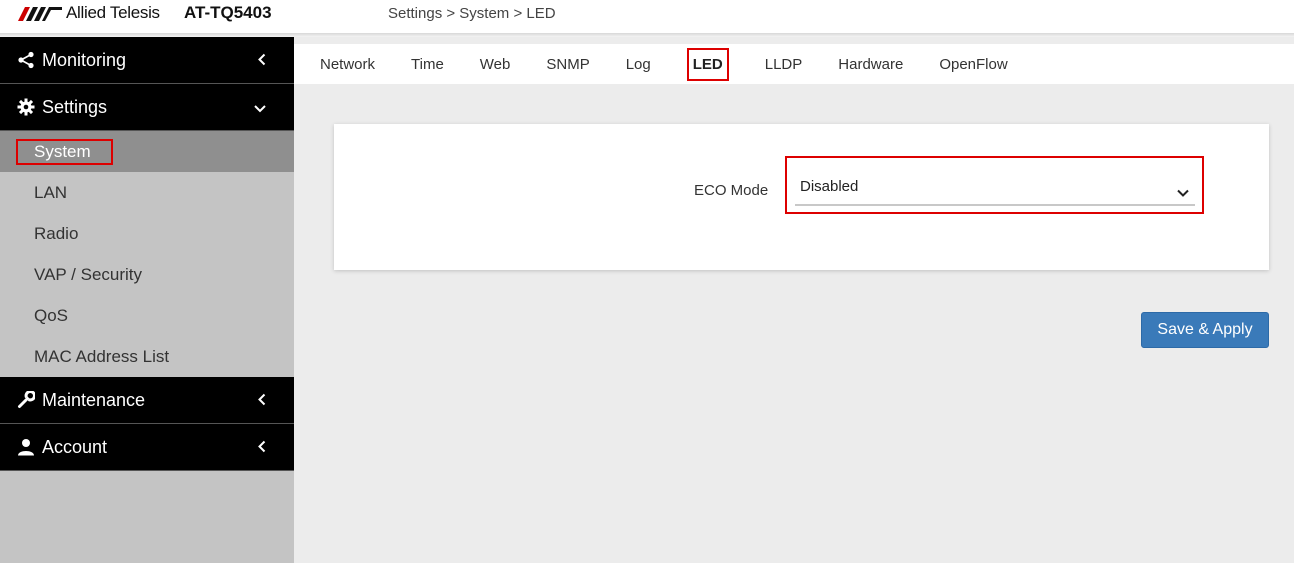  I want to click on eco-mode-select: Disabled, so click(995, 187).